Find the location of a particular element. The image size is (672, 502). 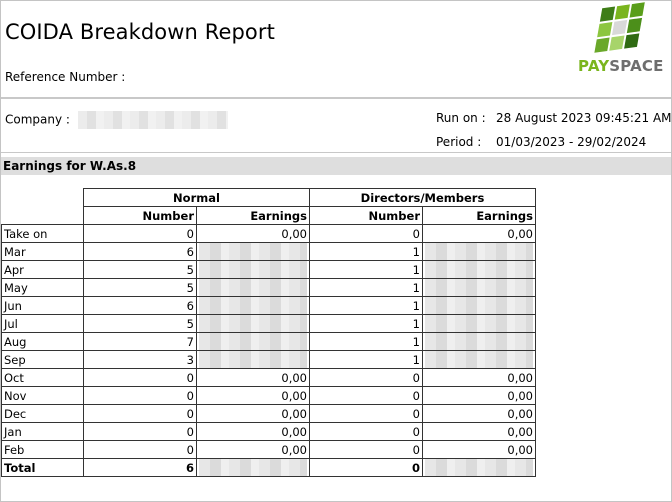

table-row: Sep 3 1 is located at coordinates (268, 359).